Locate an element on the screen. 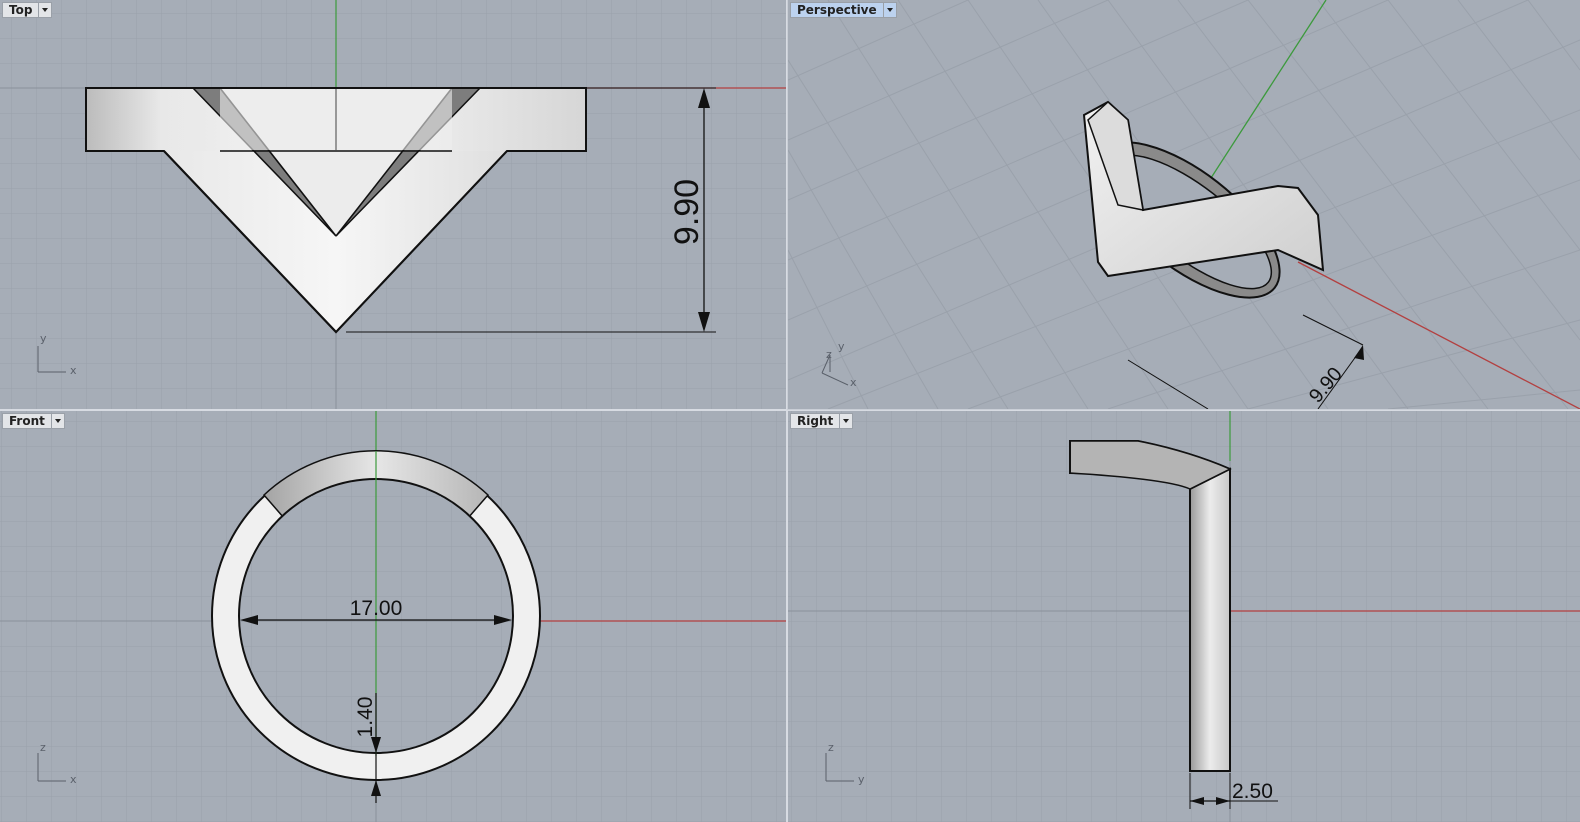 The image size is (1580, 822). tab-top: Top is located at coordinates (27, 10).